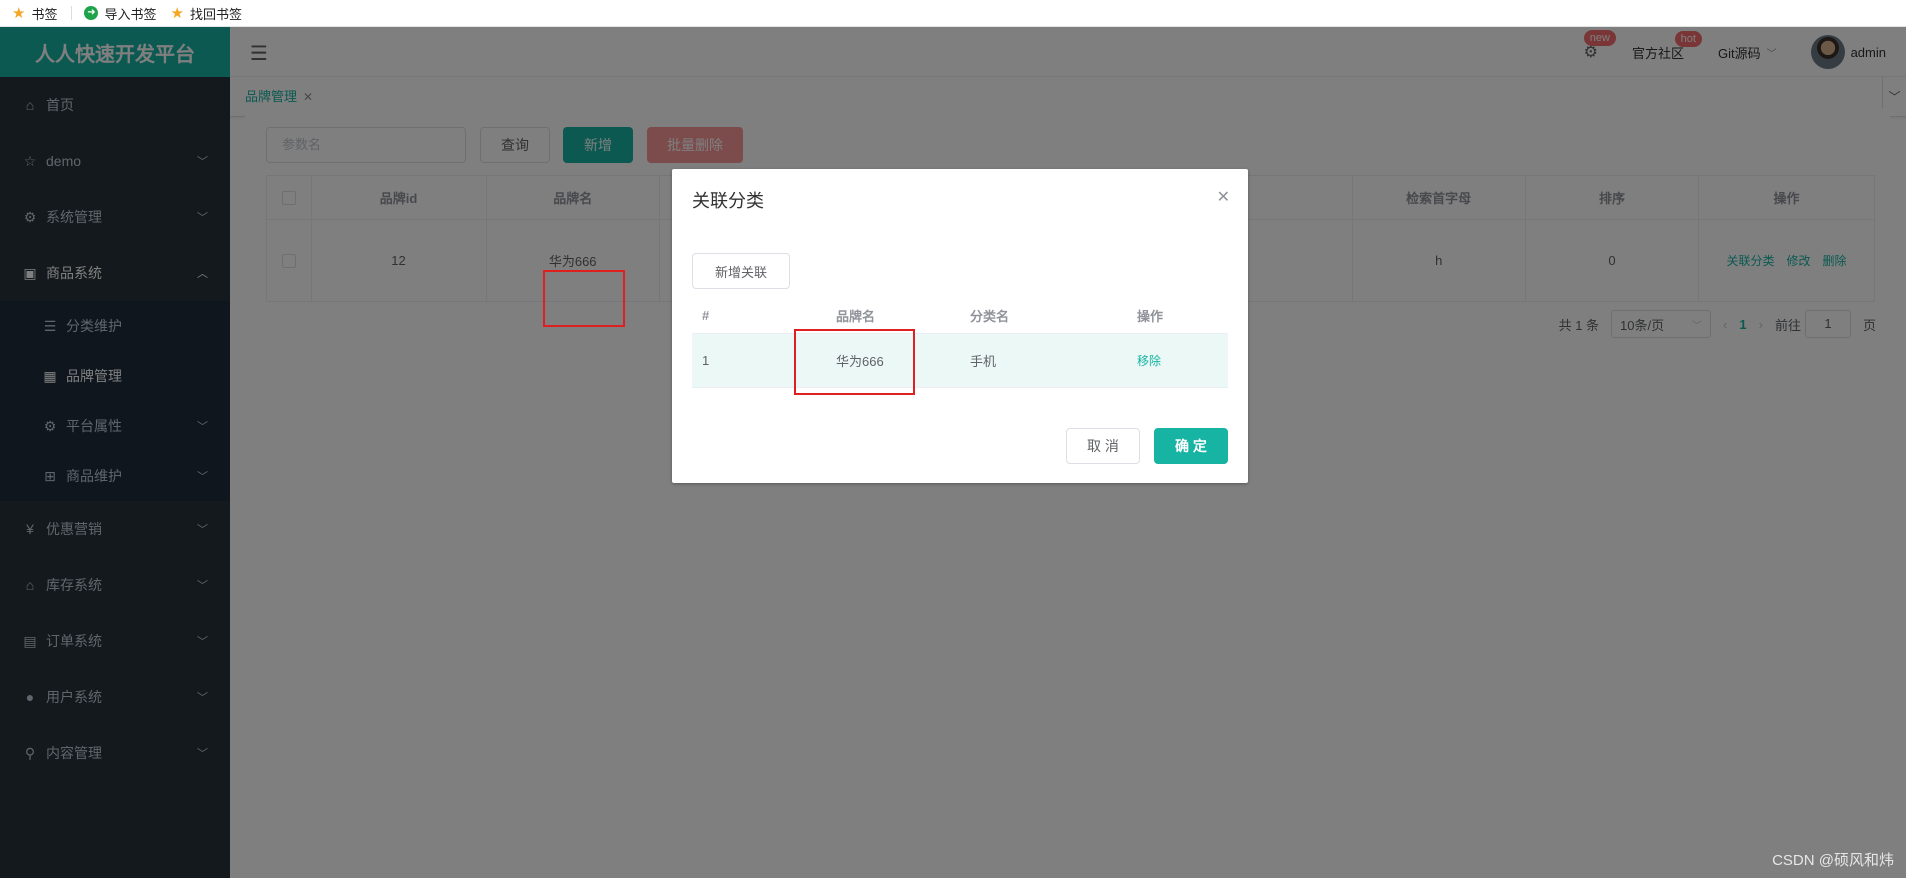 This screenshot has width=1906, height=878. Describe the element at coordinates (741, 271) in the screenshot. I see `add-relation-button: 新增关联` at that location.